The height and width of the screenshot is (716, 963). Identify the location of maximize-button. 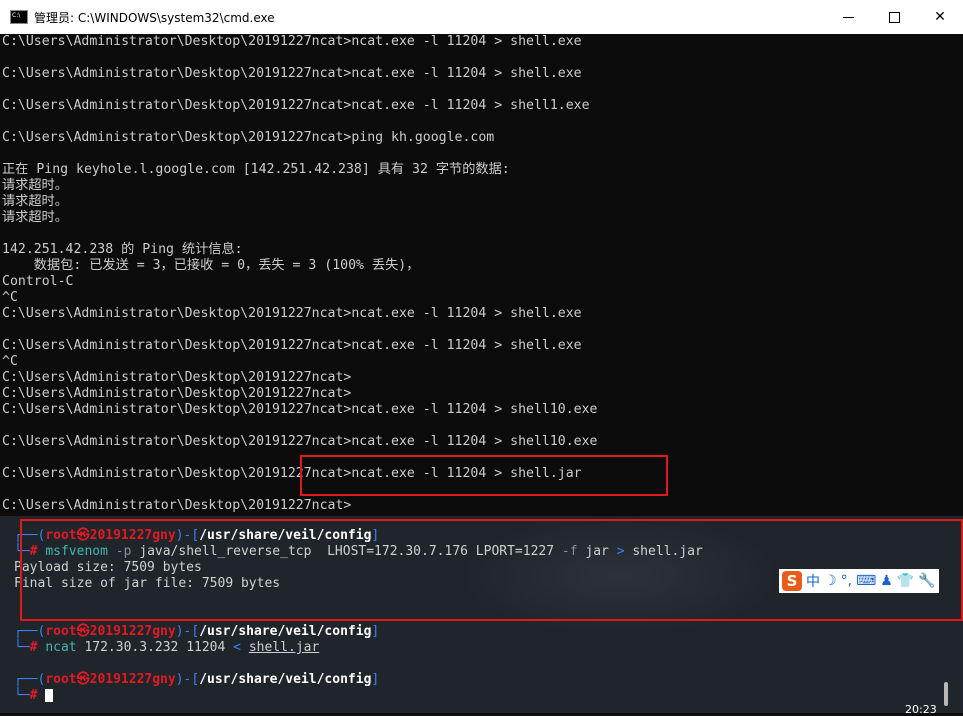
(894, 17).